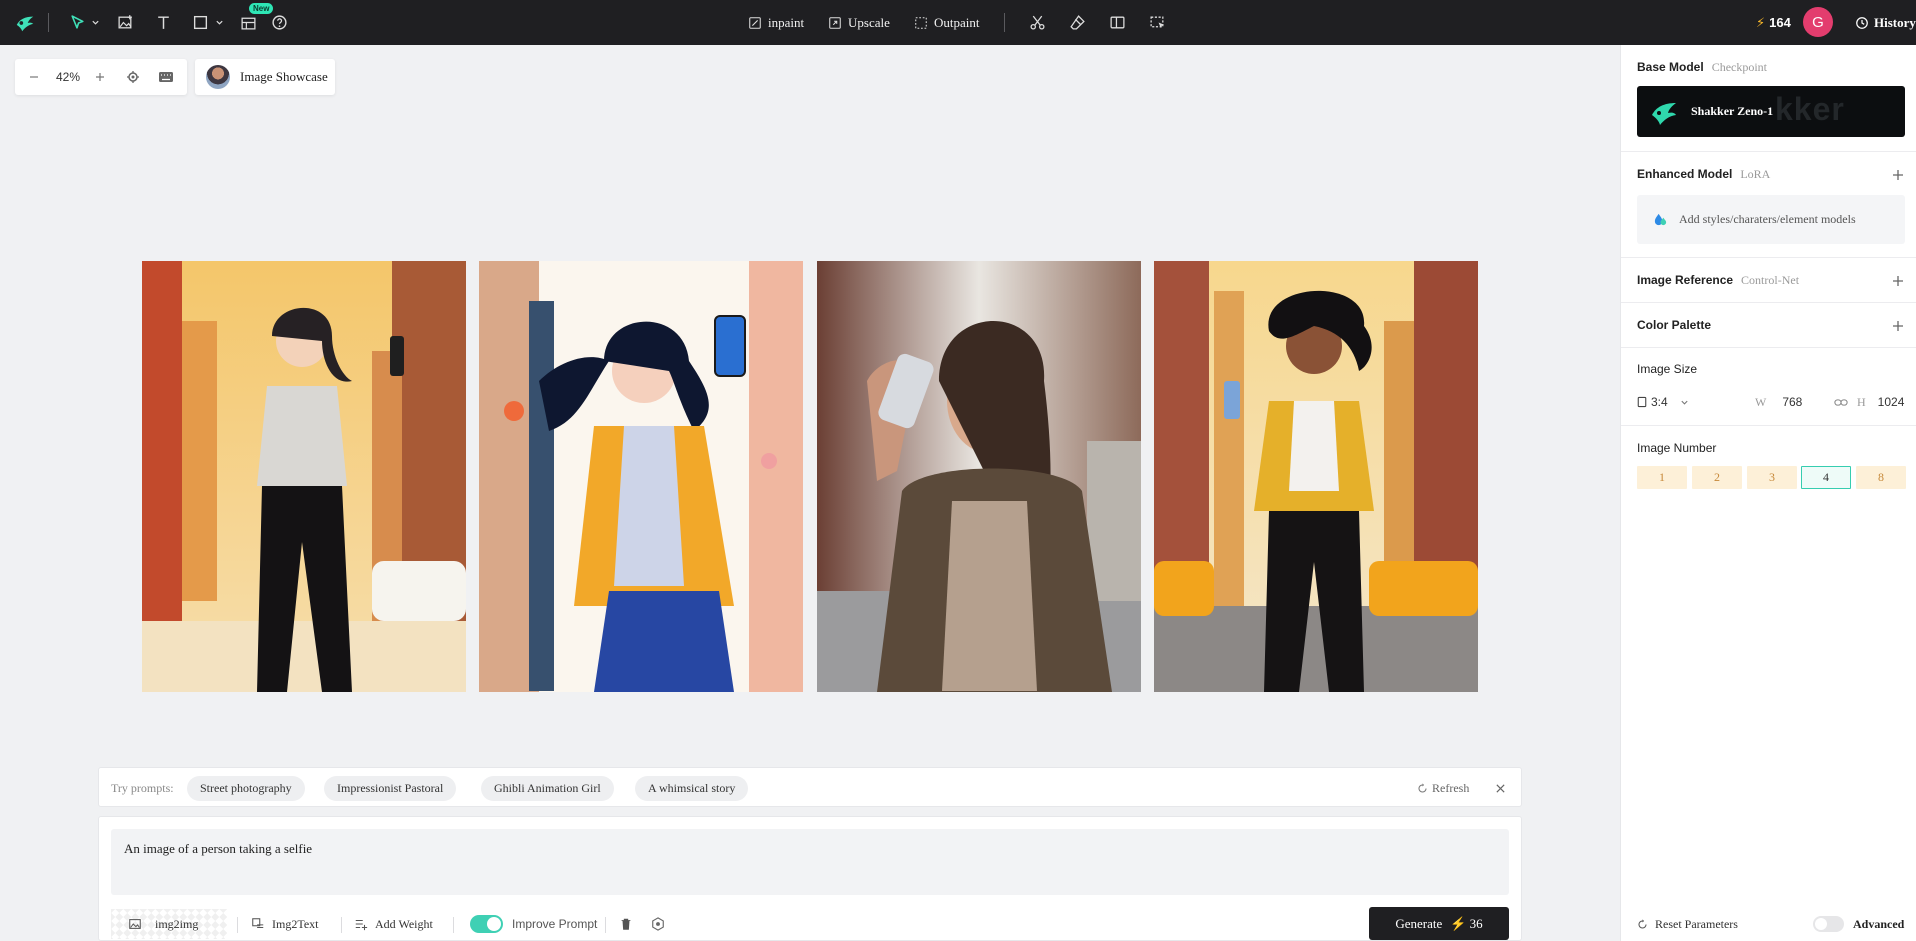 The image size is (1916, 941). Describe the element at coordinates (133, 77) in the screenshot. I see `fit-screen-icon` at that location.